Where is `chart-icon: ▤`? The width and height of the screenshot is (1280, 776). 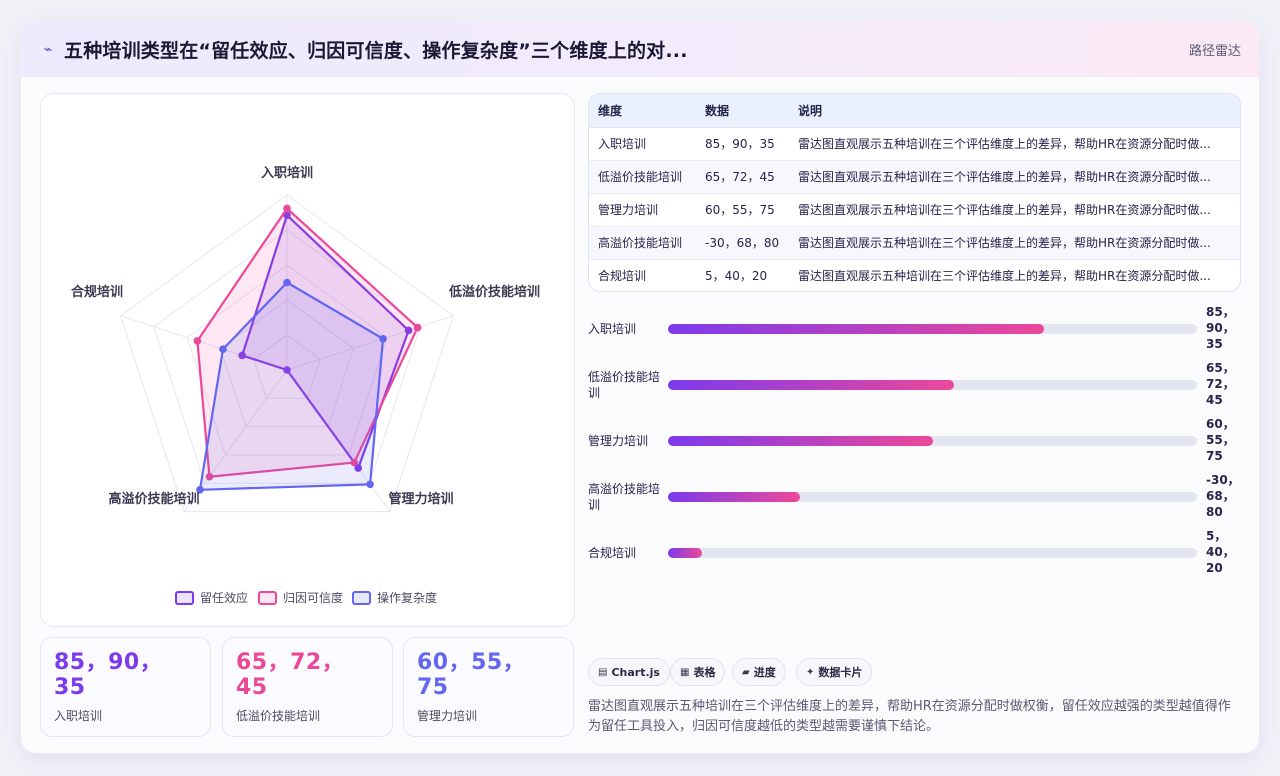 chart-icon: ▤ is located at coordinates (603, 672).